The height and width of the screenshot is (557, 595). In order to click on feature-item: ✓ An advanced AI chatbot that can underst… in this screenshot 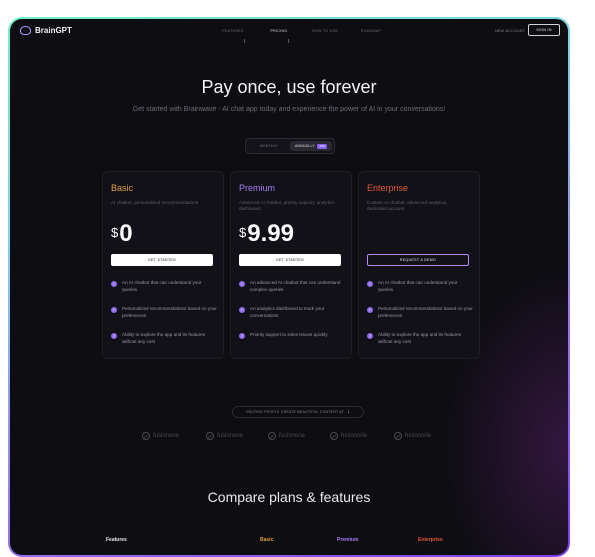, I will do `click(292, 286)`.